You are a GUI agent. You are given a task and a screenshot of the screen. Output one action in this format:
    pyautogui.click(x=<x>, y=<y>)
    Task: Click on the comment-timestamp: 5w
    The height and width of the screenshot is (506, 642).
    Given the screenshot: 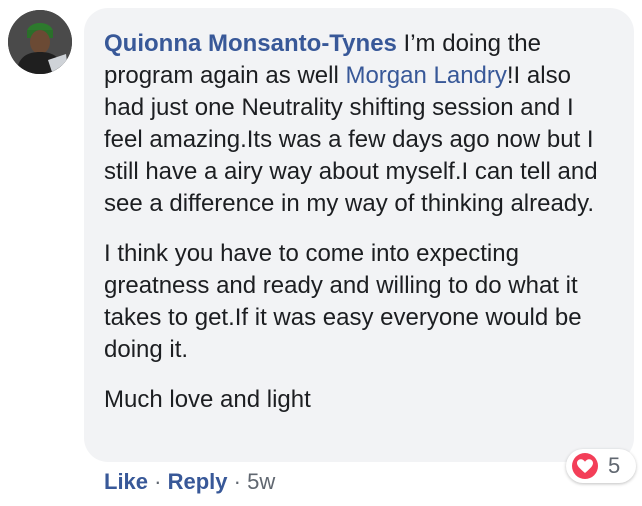 What is the action you would take?
    pyautogui.click(x=261, y=481)
    